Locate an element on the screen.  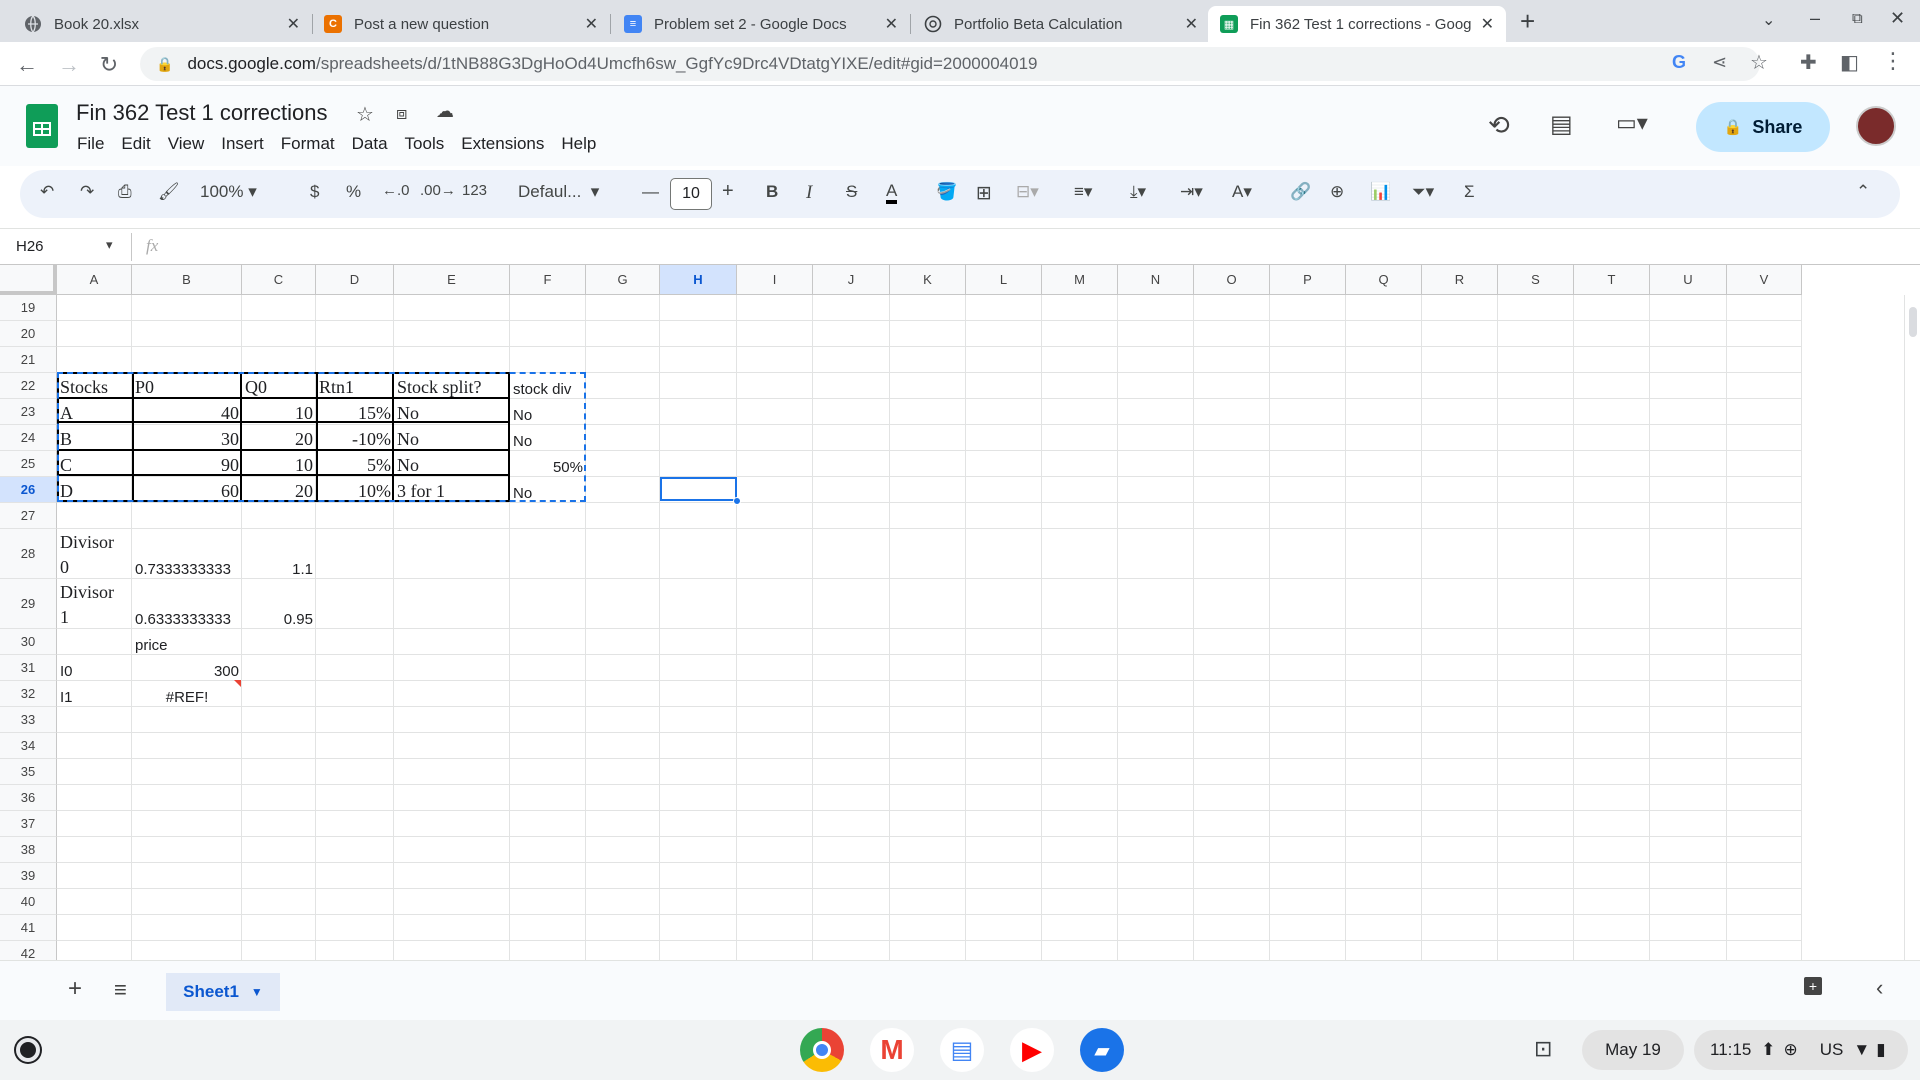
more-formats-button: 123 is located at coordinates (474, 190).